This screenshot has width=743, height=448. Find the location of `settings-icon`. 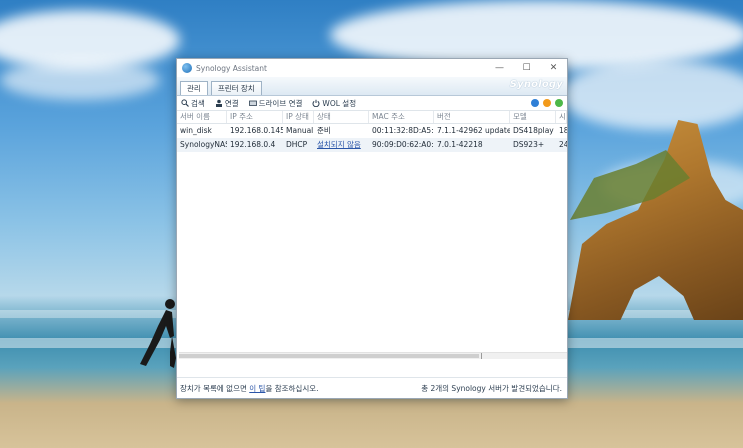

settings-icon is located at coordinates (547, 103).